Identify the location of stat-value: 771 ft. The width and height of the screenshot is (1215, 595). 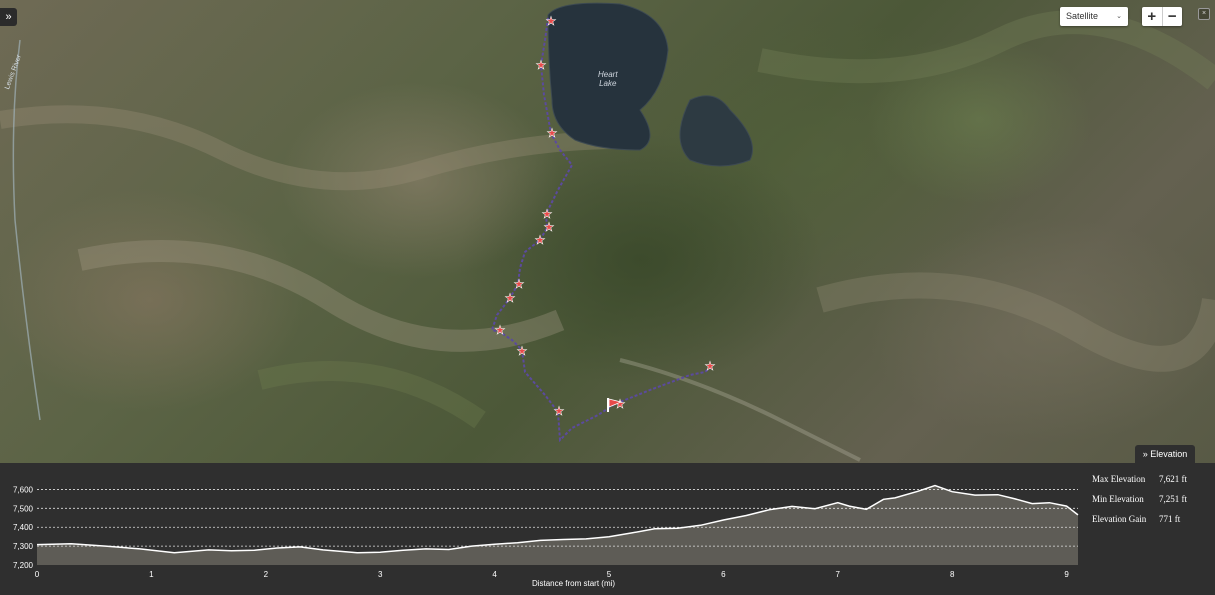
(1170, 519).